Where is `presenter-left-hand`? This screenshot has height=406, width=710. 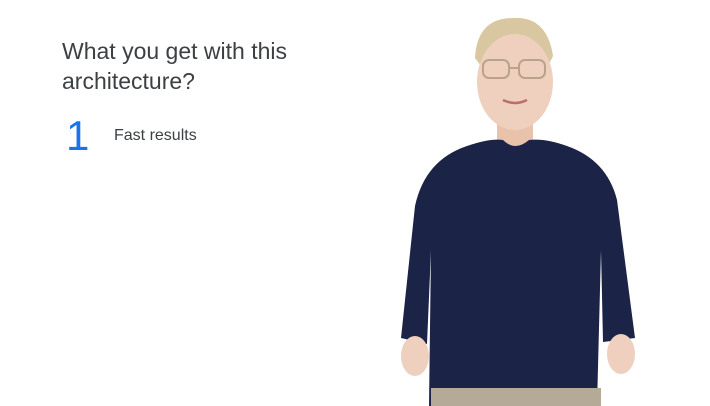 presenter-left-hand is located at coordinates (415, 356).